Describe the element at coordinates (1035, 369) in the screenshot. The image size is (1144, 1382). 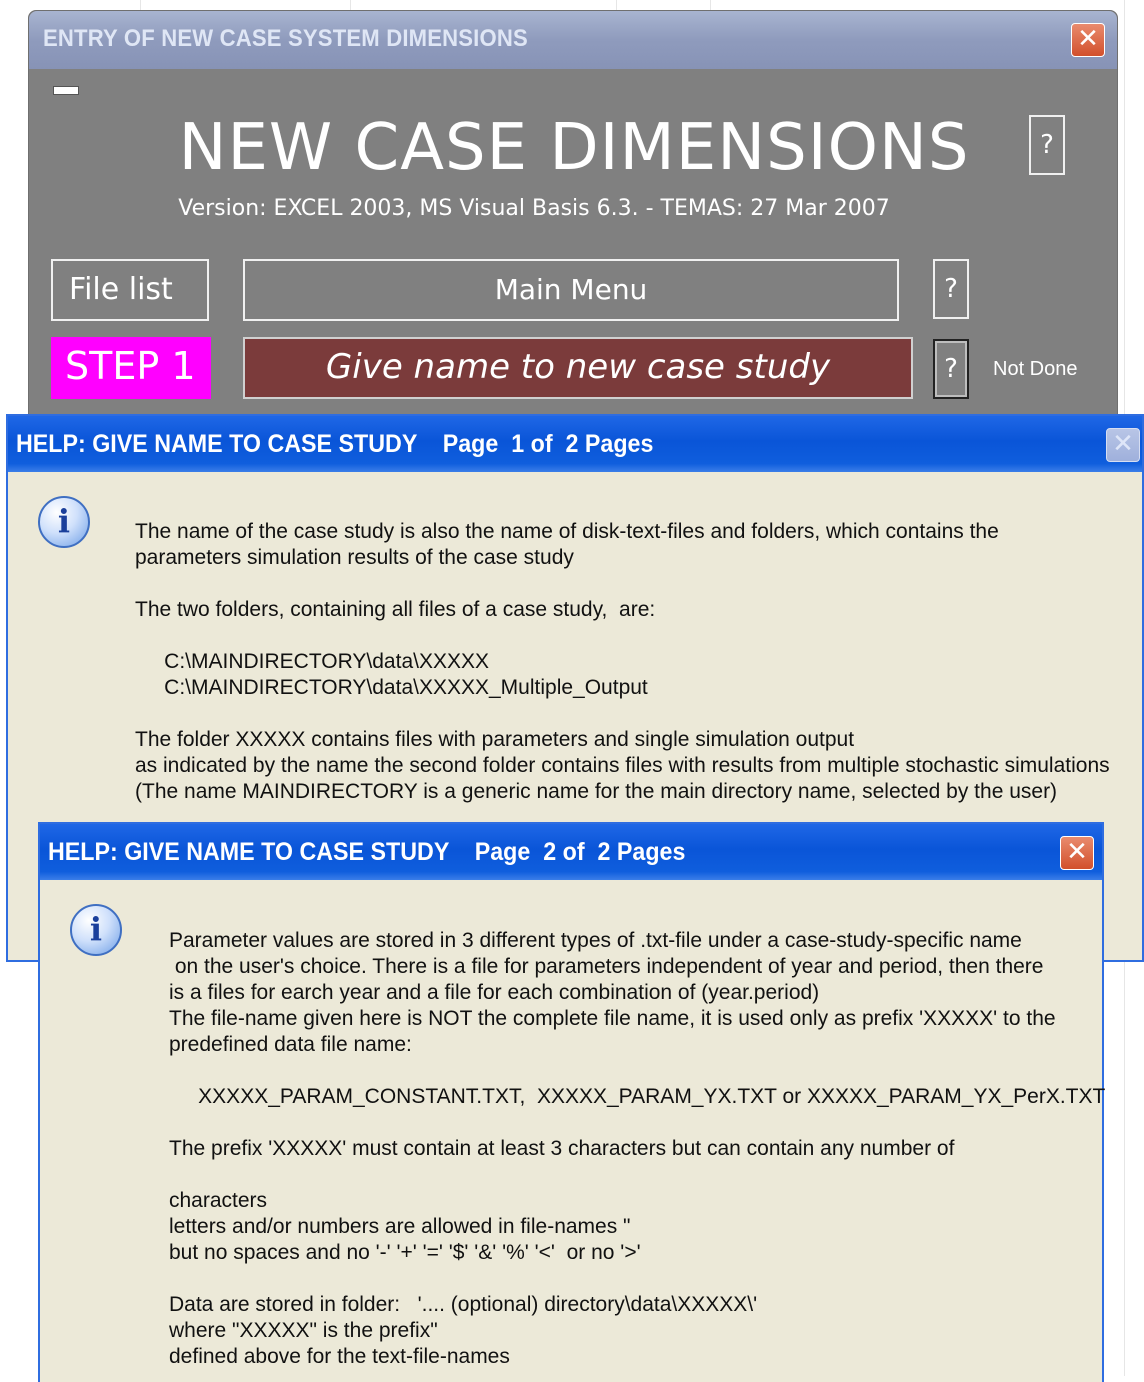
I see `step-status: Not Done` at that location.